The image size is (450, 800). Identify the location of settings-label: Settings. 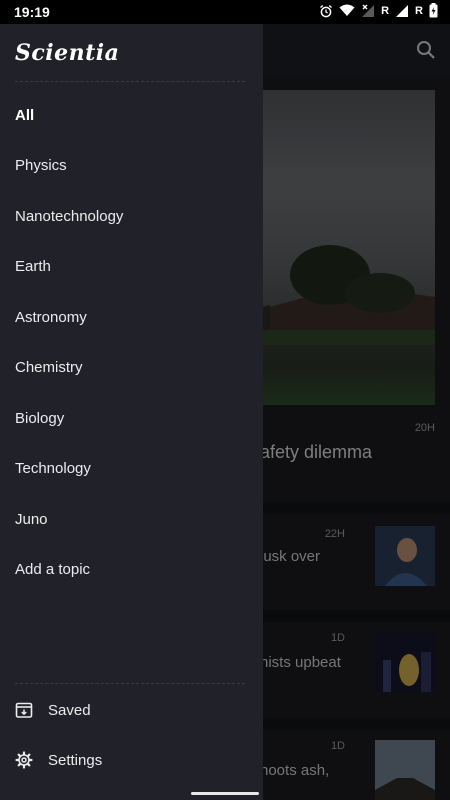
(75, 760).